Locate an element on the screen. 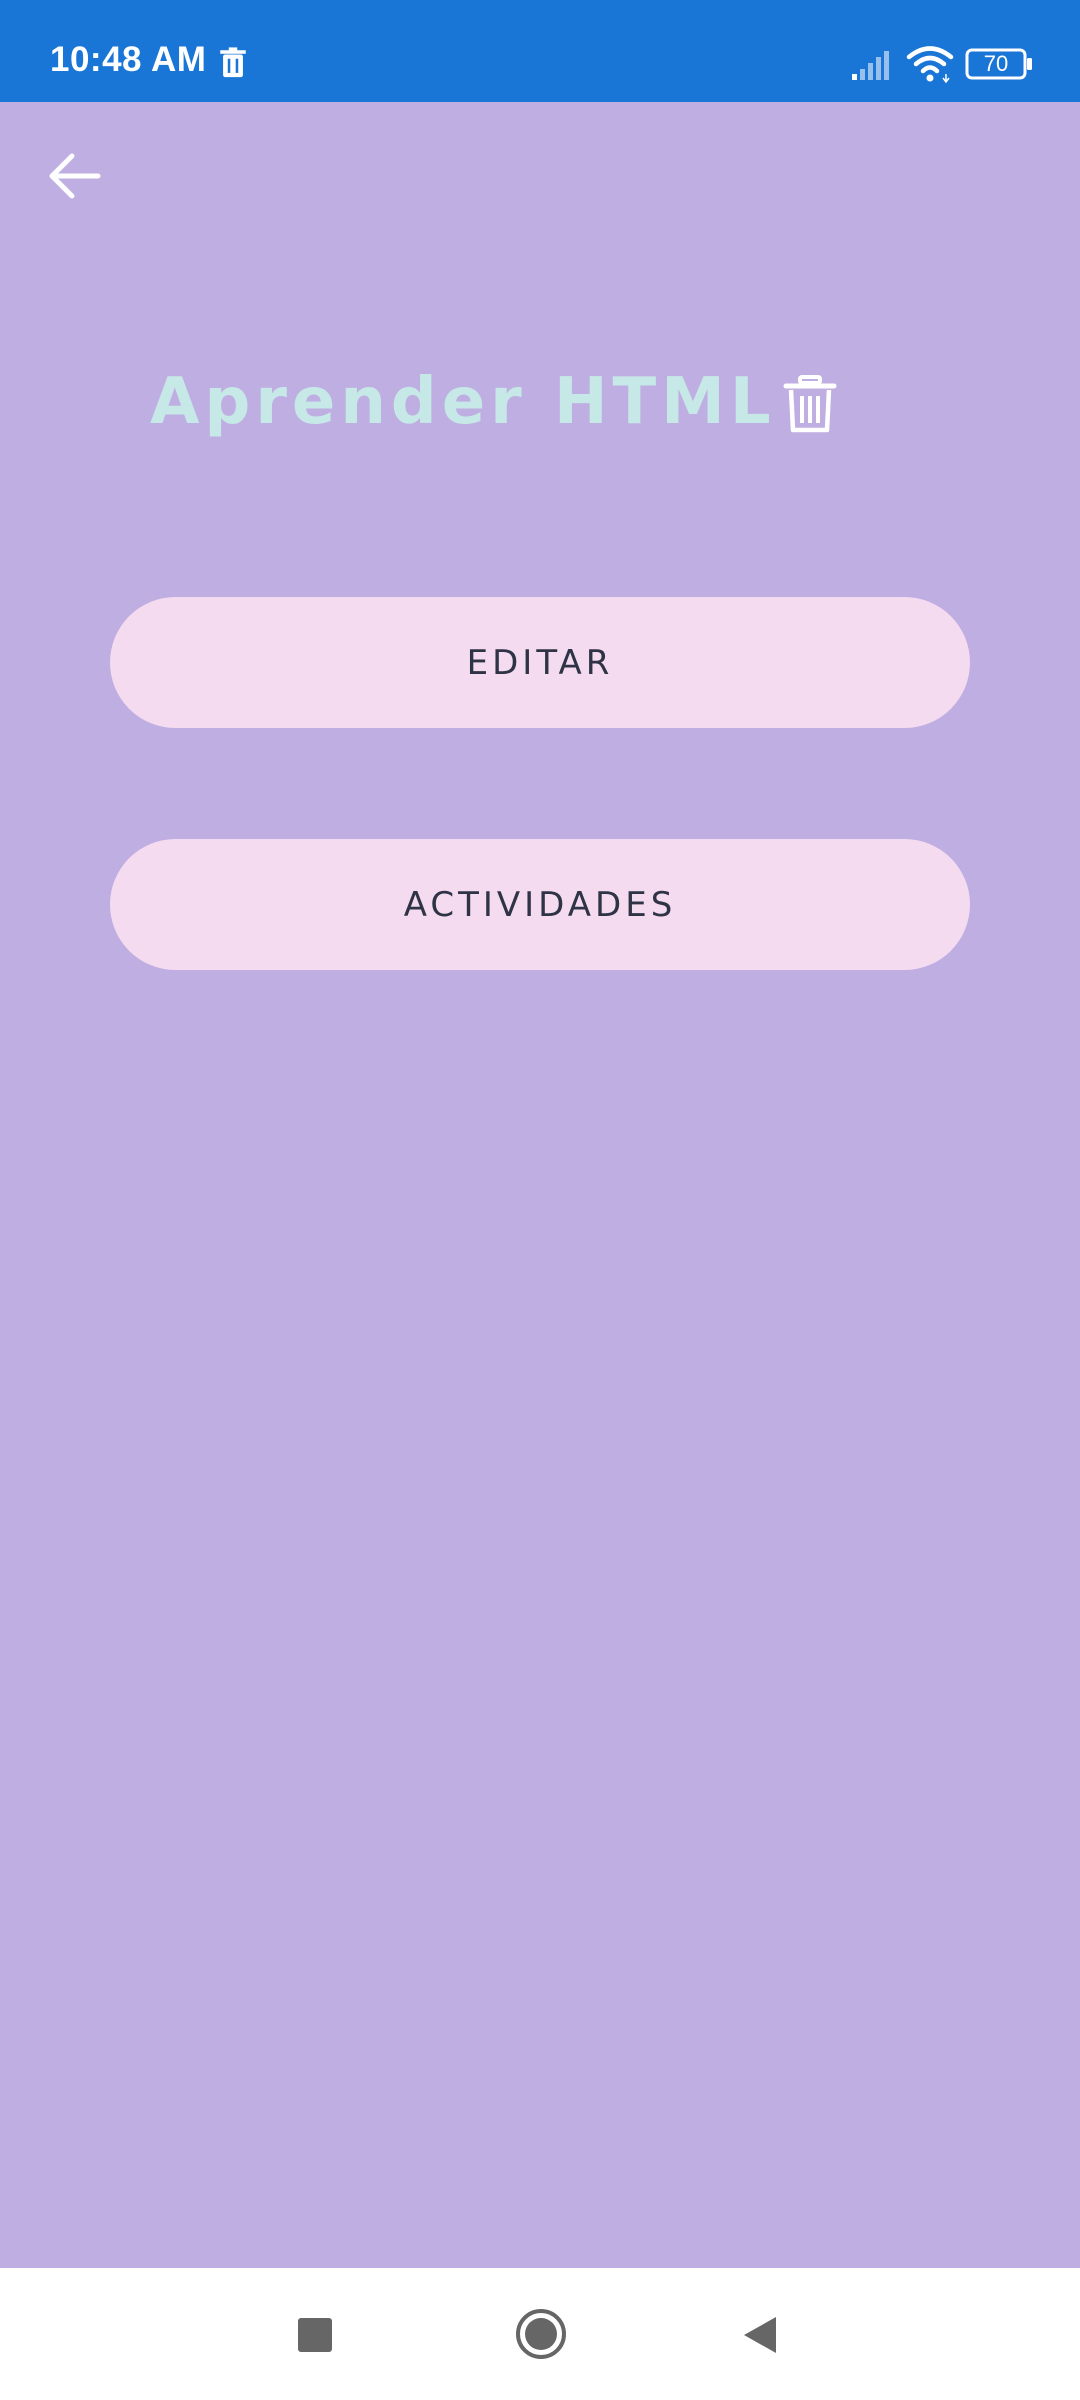 The height and width of the screenshot is (2400, 1080). edit-button-label: EDITAR is located at coordinates (540, 662).